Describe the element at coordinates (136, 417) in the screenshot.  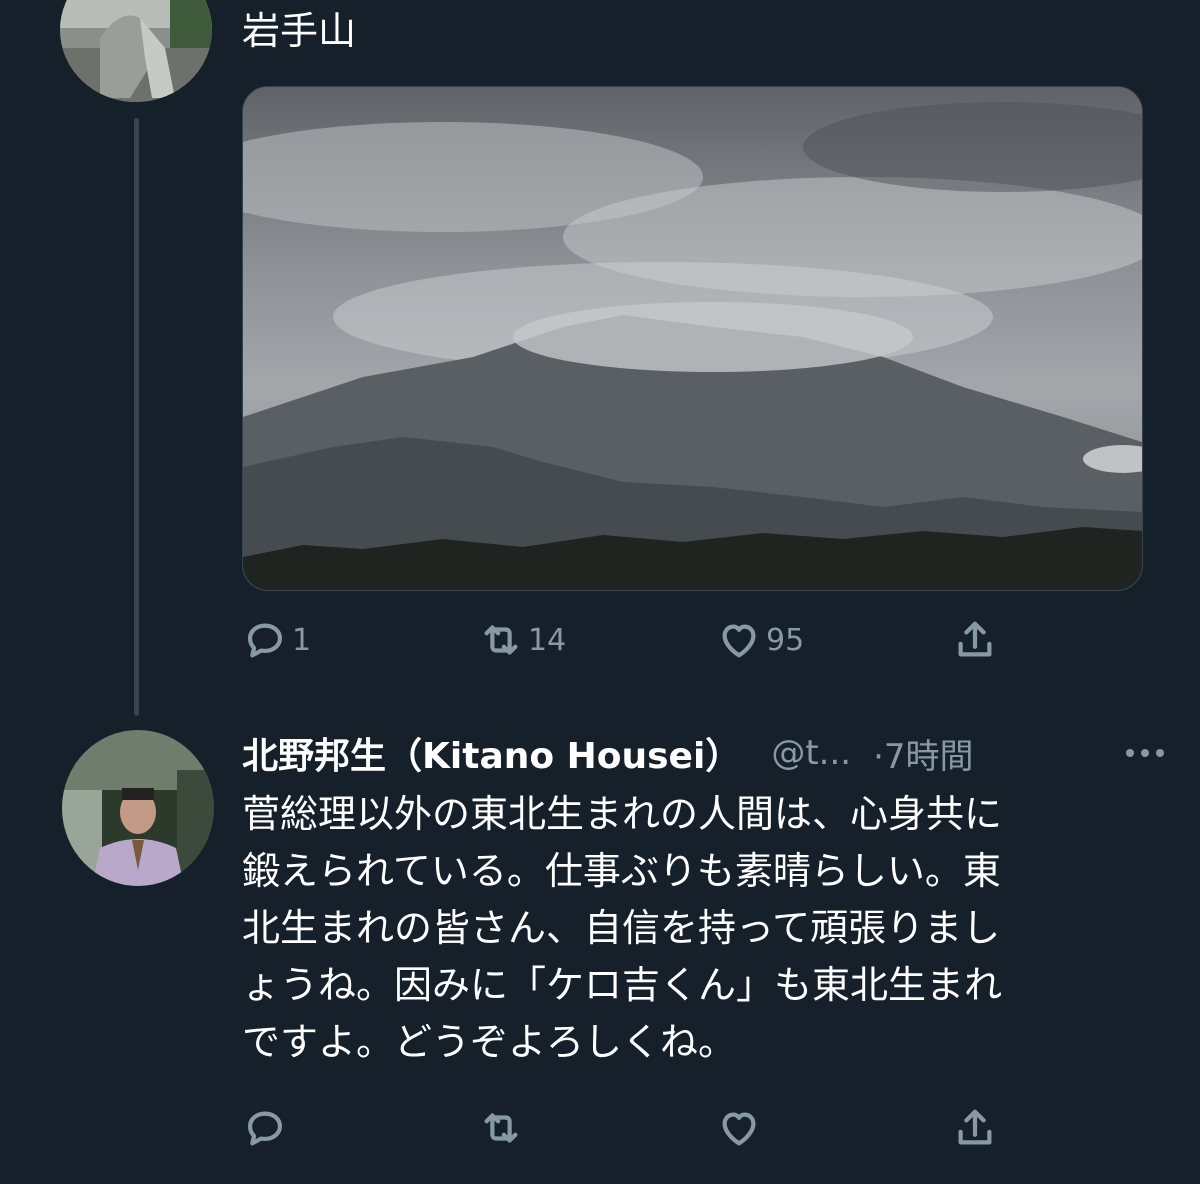
I see `thread-connector-line` at that location.